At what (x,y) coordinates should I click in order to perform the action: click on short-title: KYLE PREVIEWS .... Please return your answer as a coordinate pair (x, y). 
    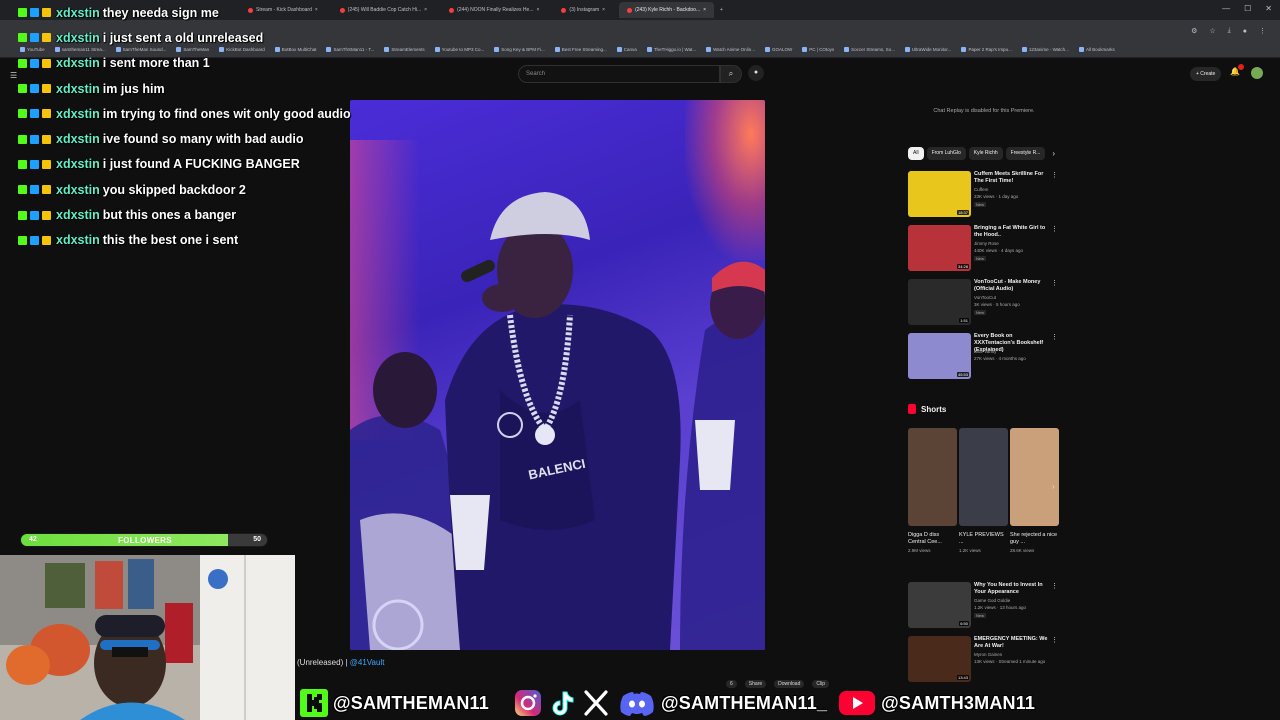
    Looking at the image, I should click on (983, 539).